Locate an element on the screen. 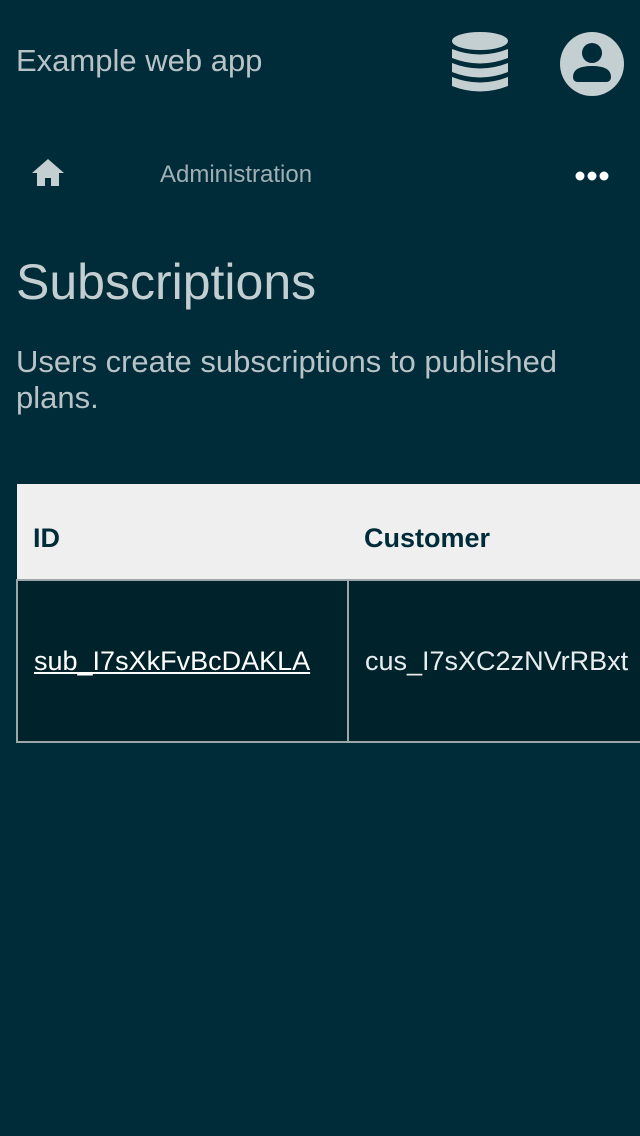 This screenshot has height=1136, width=640. cell-subscription-id: sub_I7sXkFvBcDAKLA is located at coordinates (182, 661).